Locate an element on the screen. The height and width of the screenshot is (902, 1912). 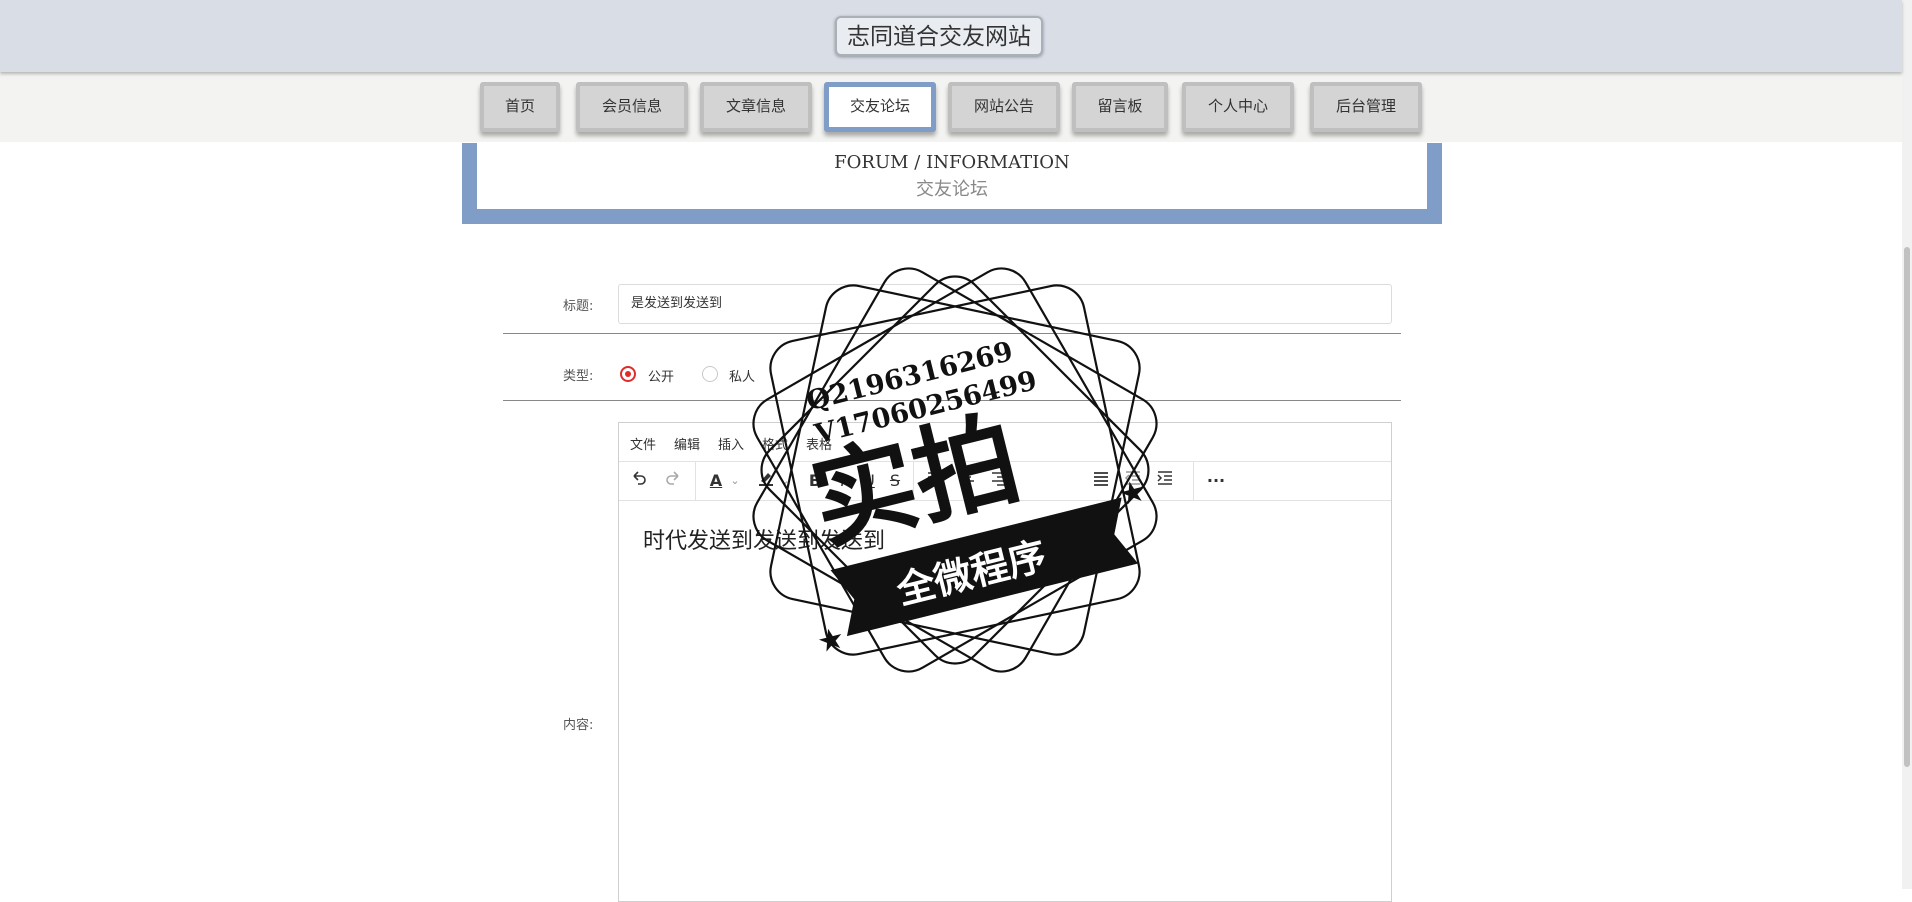
watermark-line1: Q2196316269 is located at coordinates (909, 376).